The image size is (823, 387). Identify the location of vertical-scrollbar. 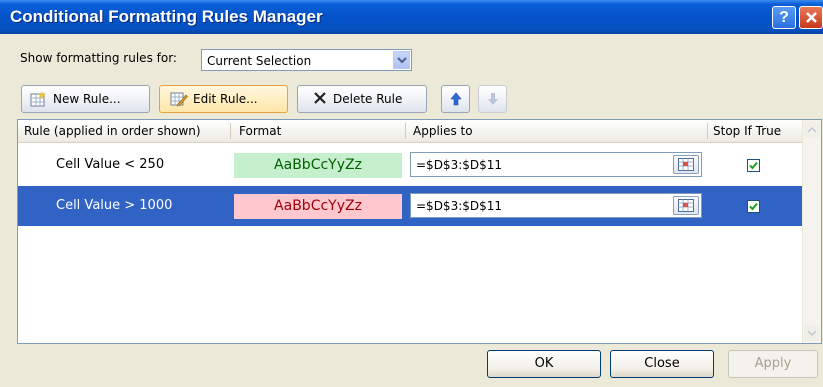
(811, 231).